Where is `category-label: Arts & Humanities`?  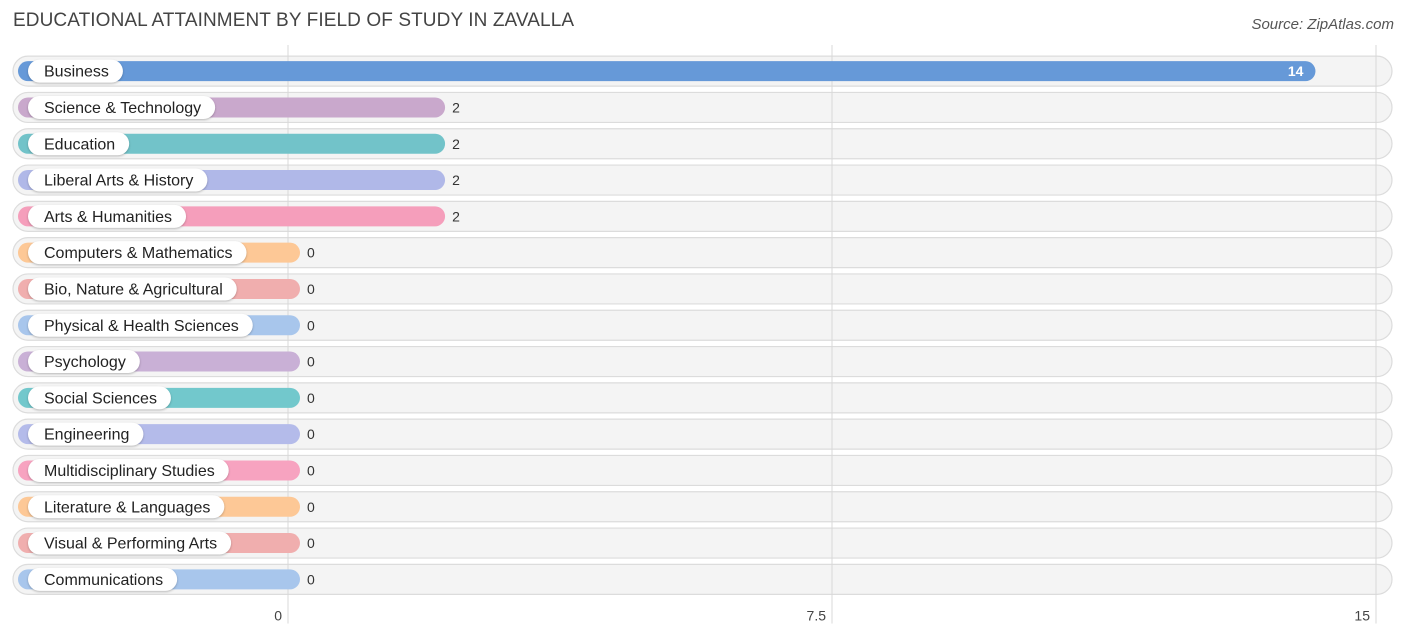
category-label: Arts & Humanities is located at coordinates (108, 217).